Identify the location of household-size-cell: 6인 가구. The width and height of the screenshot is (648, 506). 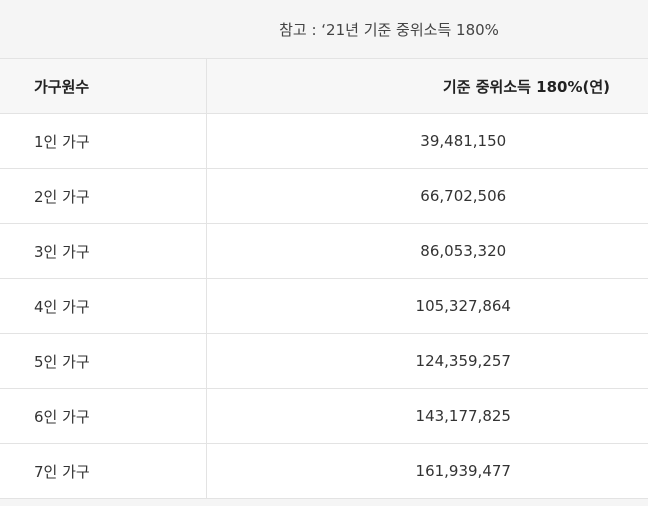
(103, 416).